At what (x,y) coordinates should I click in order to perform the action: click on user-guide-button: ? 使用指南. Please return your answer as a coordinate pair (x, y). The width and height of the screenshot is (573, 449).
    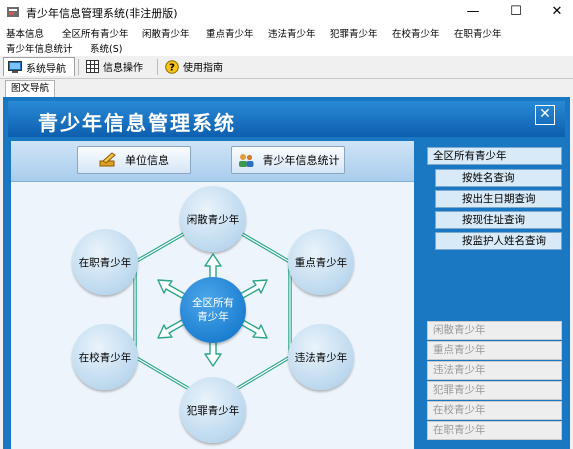
    Looking at the image, I should click on (197, 66).